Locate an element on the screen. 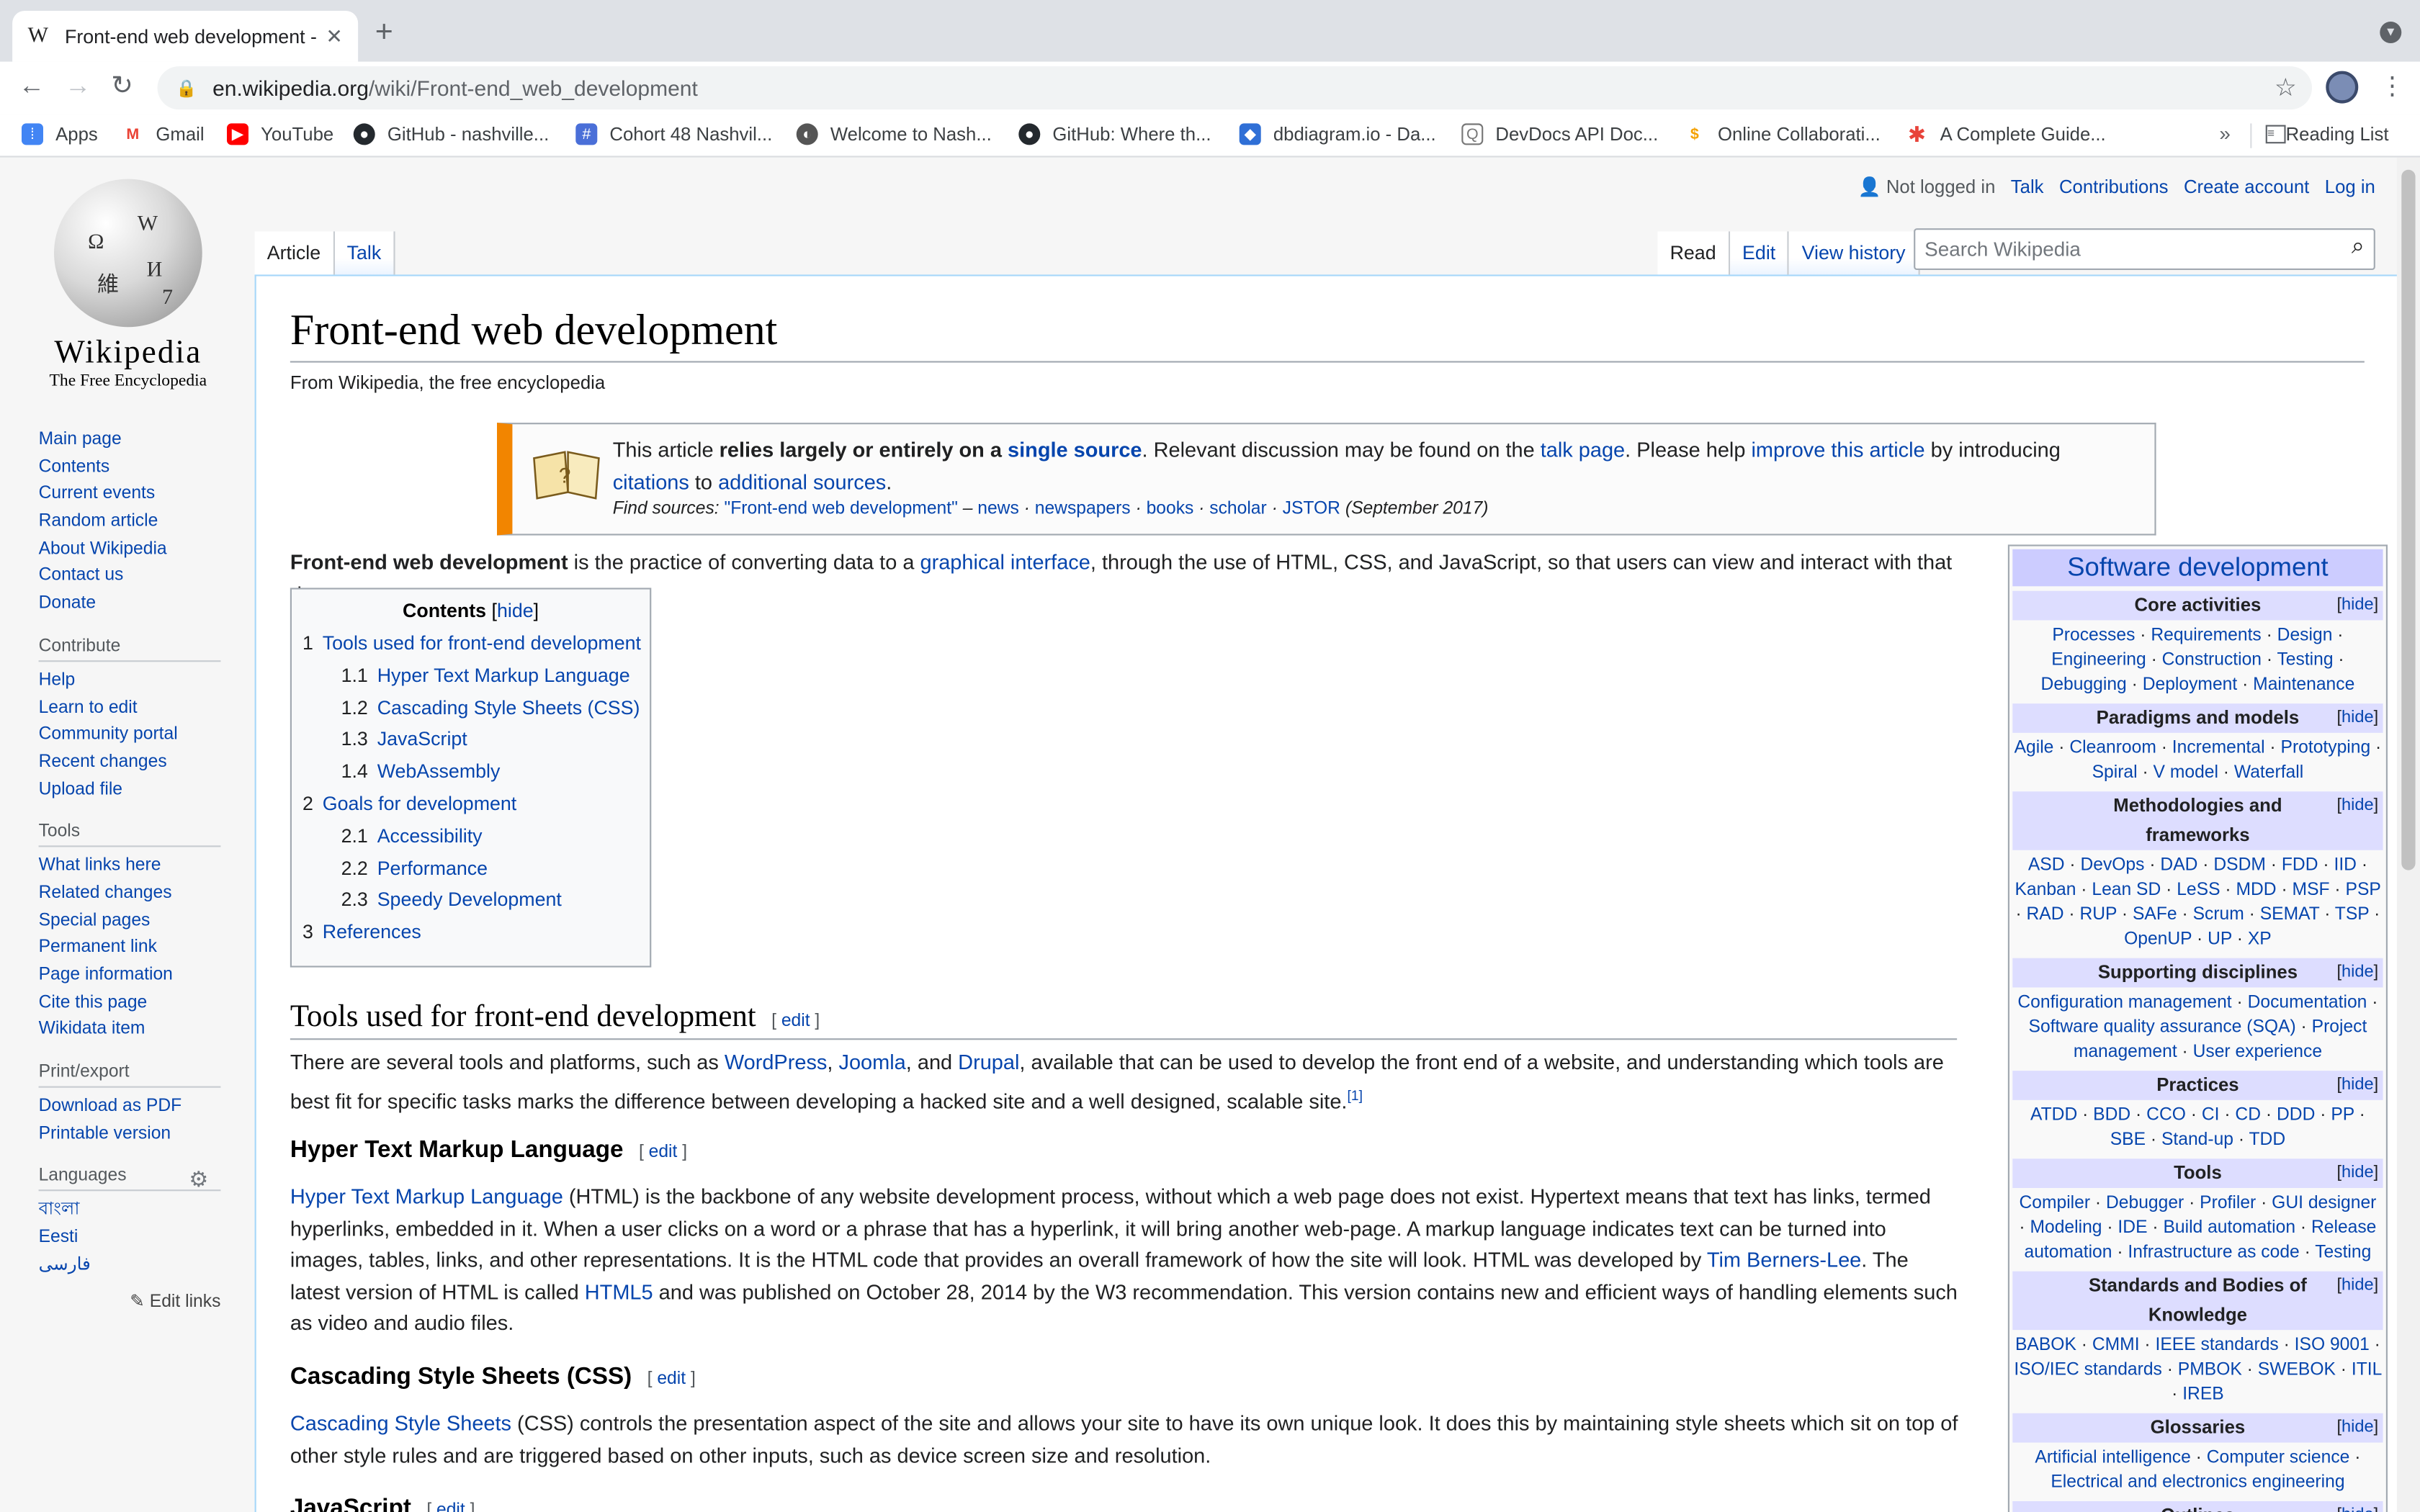 Image resolution: width=2420 pixels, height=1512 pixels. tab-talk: Talk is located at coordinates (364, 253).